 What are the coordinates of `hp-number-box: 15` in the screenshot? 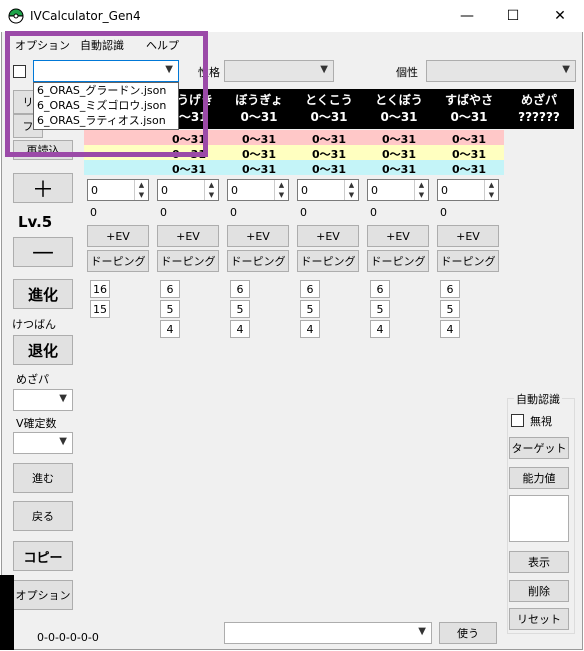 It's located at (100, 309).